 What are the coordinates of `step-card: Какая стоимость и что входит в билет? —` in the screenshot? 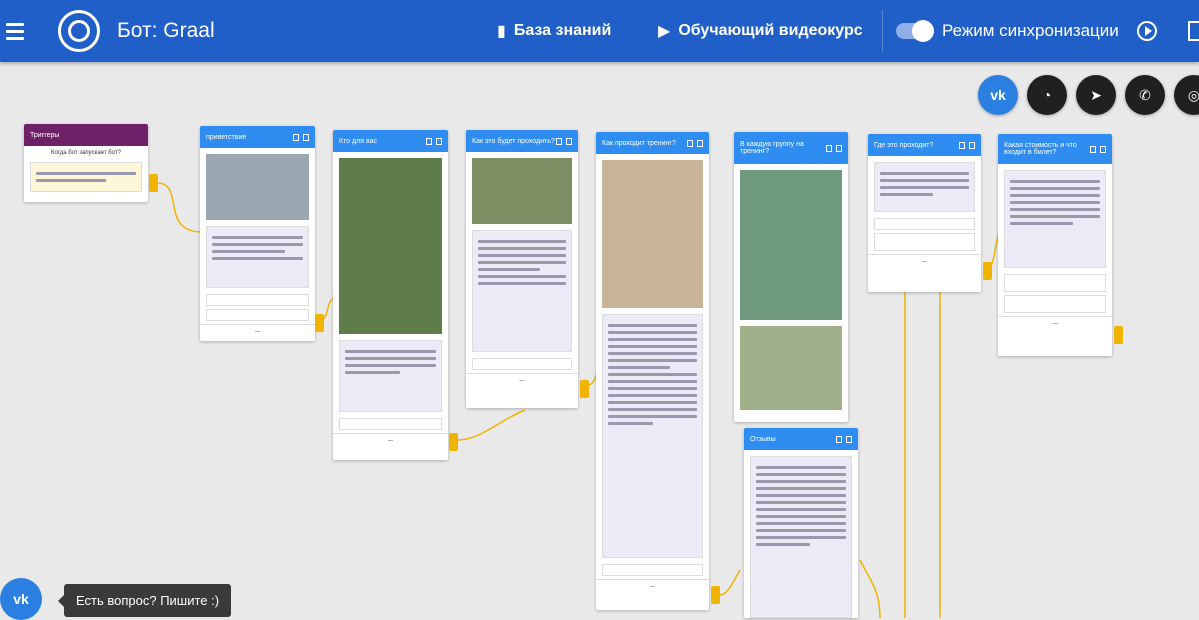 It's located at (1055, 245).